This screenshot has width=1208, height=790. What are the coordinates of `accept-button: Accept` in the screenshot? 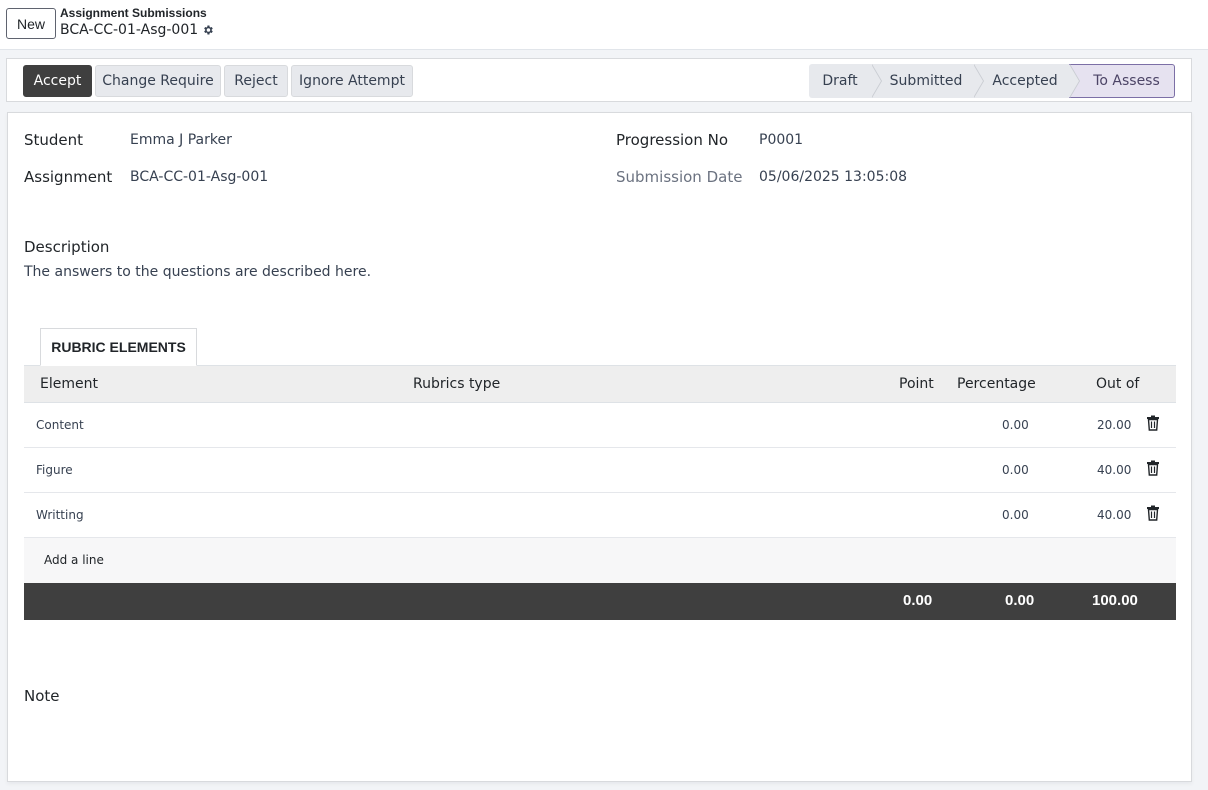 It's located at (57, 81).